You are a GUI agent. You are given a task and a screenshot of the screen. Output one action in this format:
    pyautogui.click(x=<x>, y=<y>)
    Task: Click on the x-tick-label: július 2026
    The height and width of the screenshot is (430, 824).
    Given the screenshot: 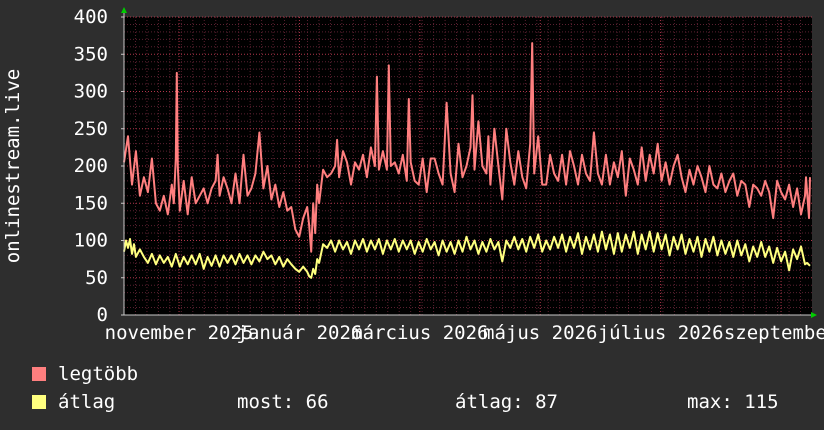 What is the action you would take?
    pyautogui.click(x=661, y=333)
    